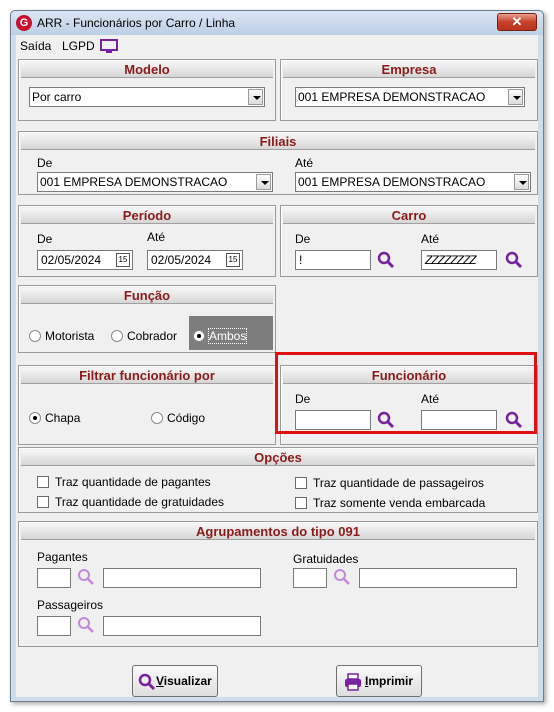 The height and width of the screenshot is (712, 554). What do you see at coordinates (301, 260) in the screenshot?
I see `carro-de-value: !` at bounding box center [301, 260].